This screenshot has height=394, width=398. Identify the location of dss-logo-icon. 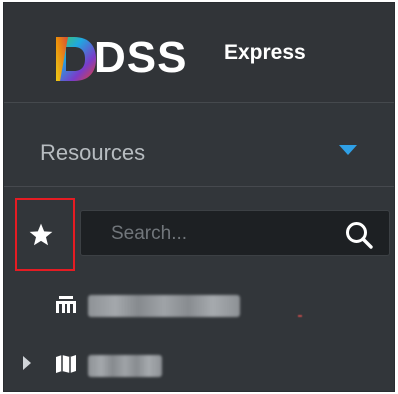
(76, 59).